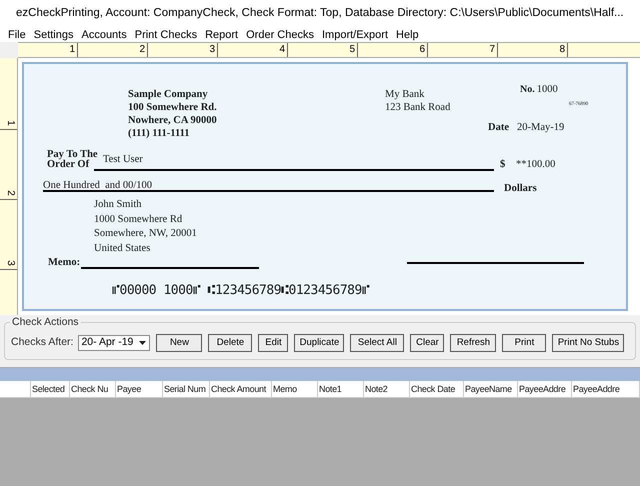 The width and height of the screenshot is (640, 486). Describe the element at coordinates (520, 189) in the screenshot. I see `dollars-label: Dollars` at that location.